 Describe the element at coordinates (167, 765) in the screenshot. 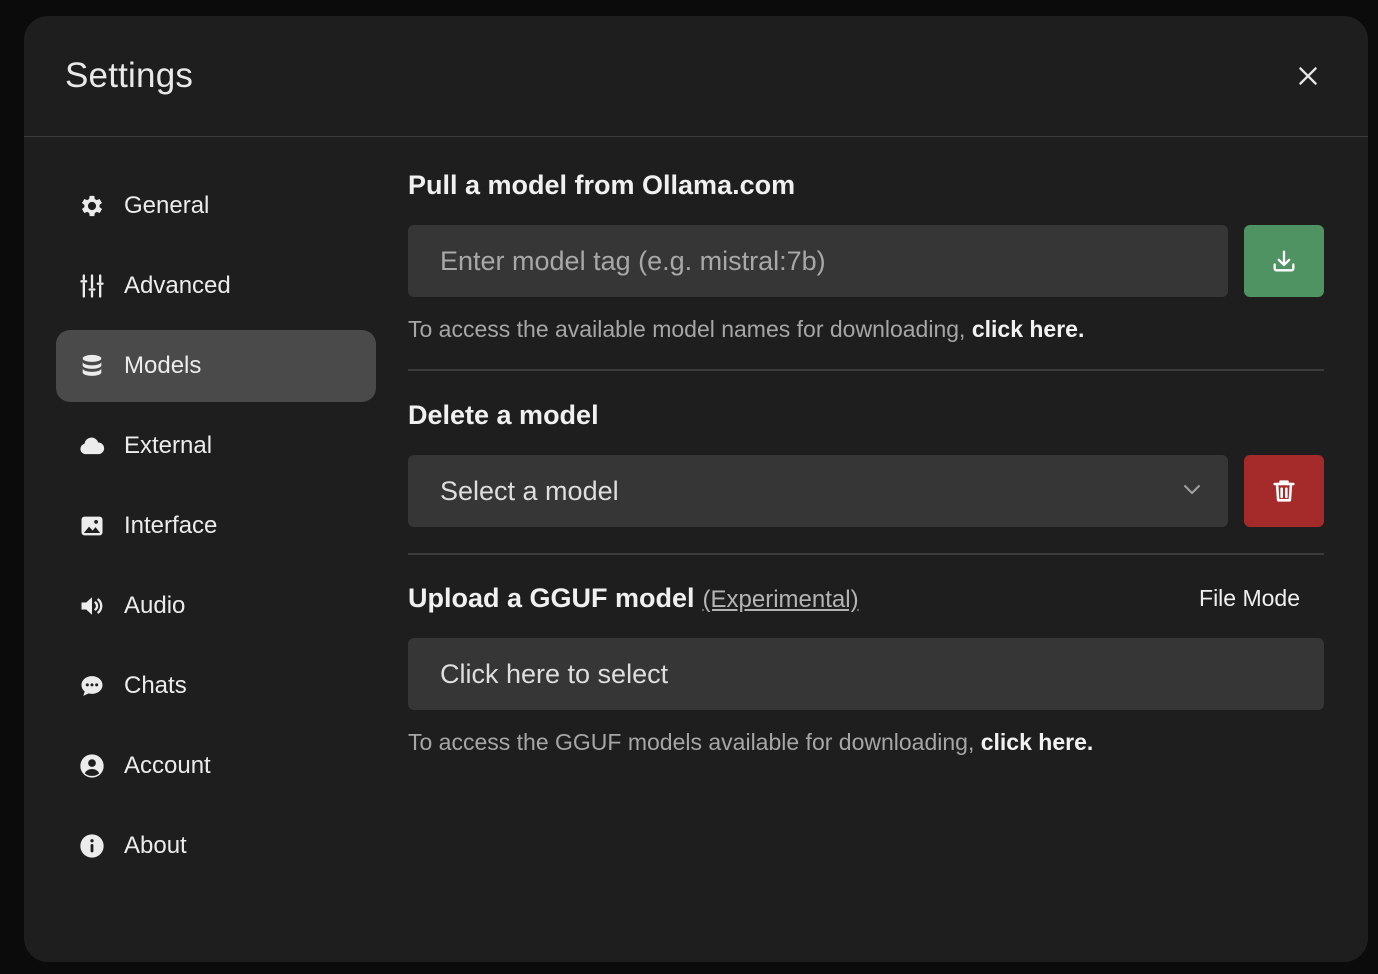

I see `sidebar-item-label: Account` at that location.